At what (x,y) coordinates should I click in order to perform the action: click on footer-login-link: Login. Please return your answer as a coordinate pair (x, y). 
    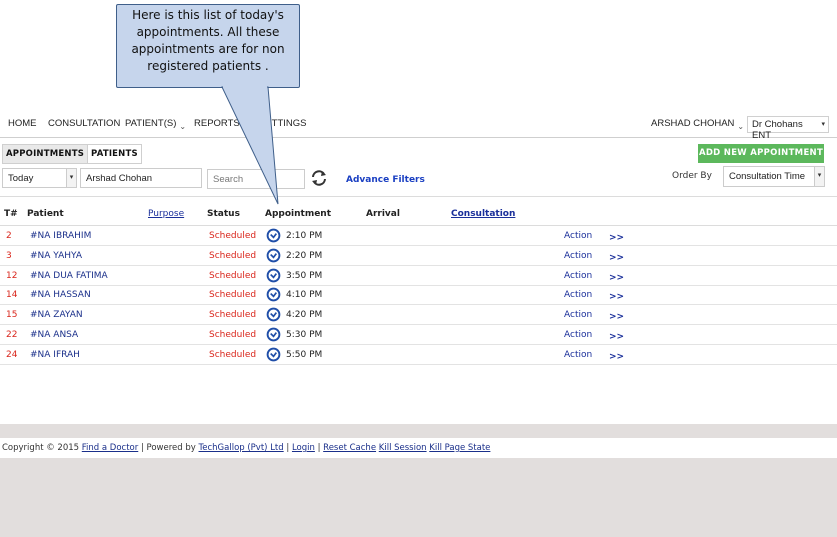
    Looking at the image, I should click on (303, 448).